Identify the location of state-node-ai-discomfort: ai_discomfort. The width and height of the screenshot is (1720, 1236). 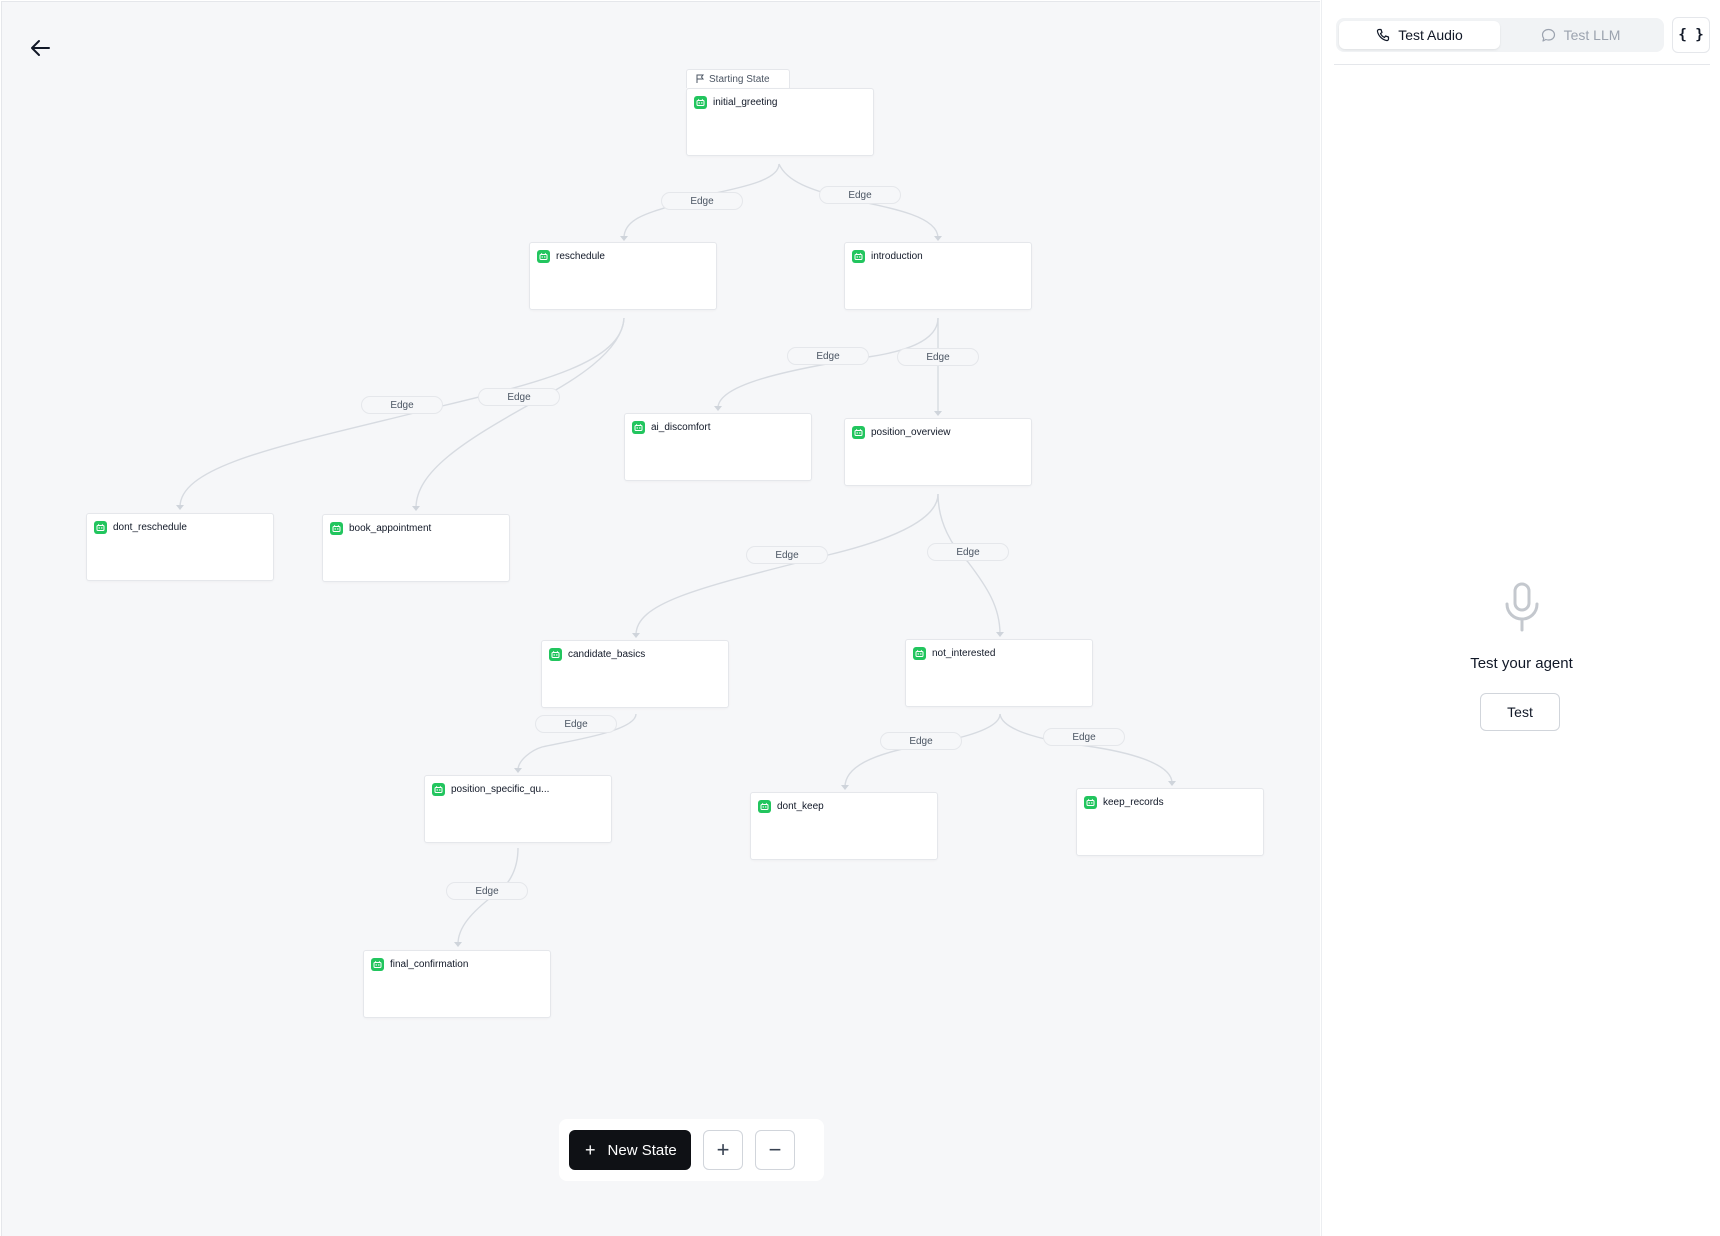
(718, 447).